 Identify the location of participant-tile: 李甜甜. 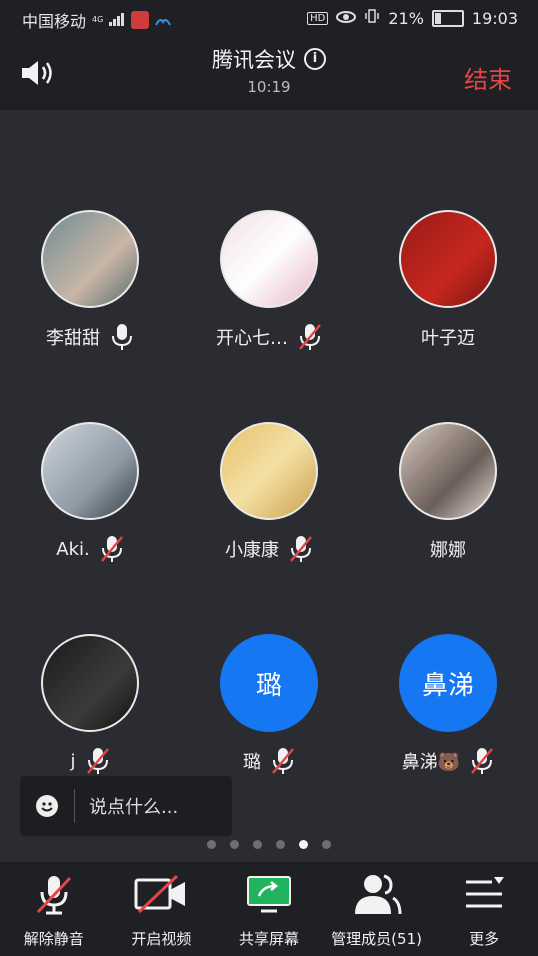
(90, 281).